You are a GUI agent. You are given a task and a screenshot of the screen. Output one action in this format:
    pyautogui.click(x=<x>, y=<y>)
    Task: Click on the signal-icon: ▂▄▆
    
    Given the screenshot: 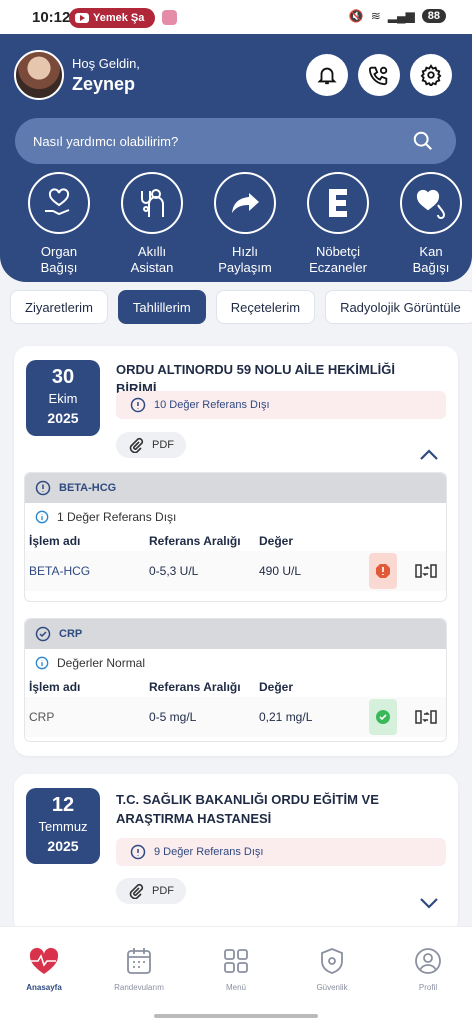 What is the action you would take?
    pyautogui.click(x=401, y=16)
    